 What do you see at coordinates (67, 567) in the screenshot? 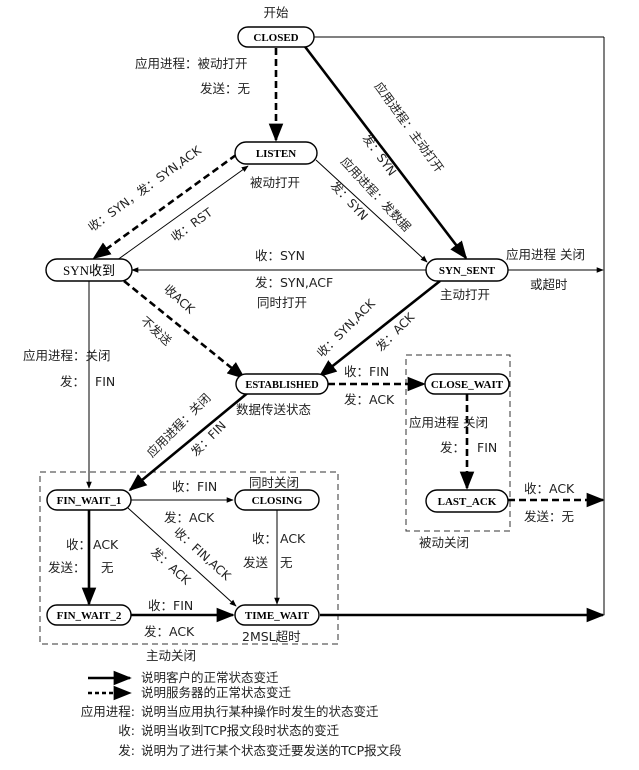
I see `label-fw1-fw2-3: 发送：` at bounding box center [67, 567].